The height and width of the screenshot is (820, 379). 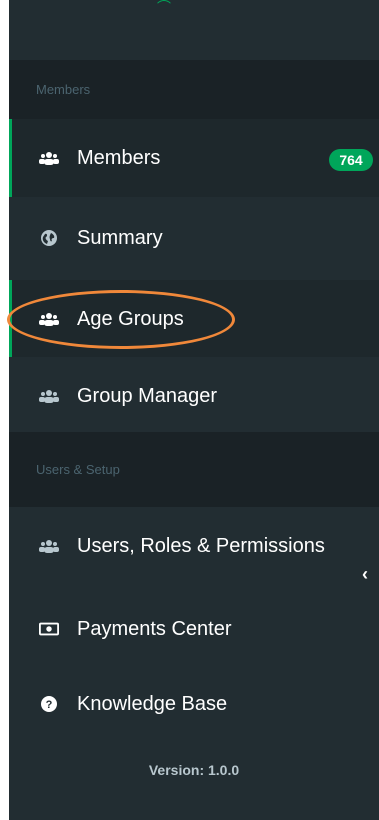 I want to click on sidebar-item-age-groups: Age Groups, so click(x=194, y=319).